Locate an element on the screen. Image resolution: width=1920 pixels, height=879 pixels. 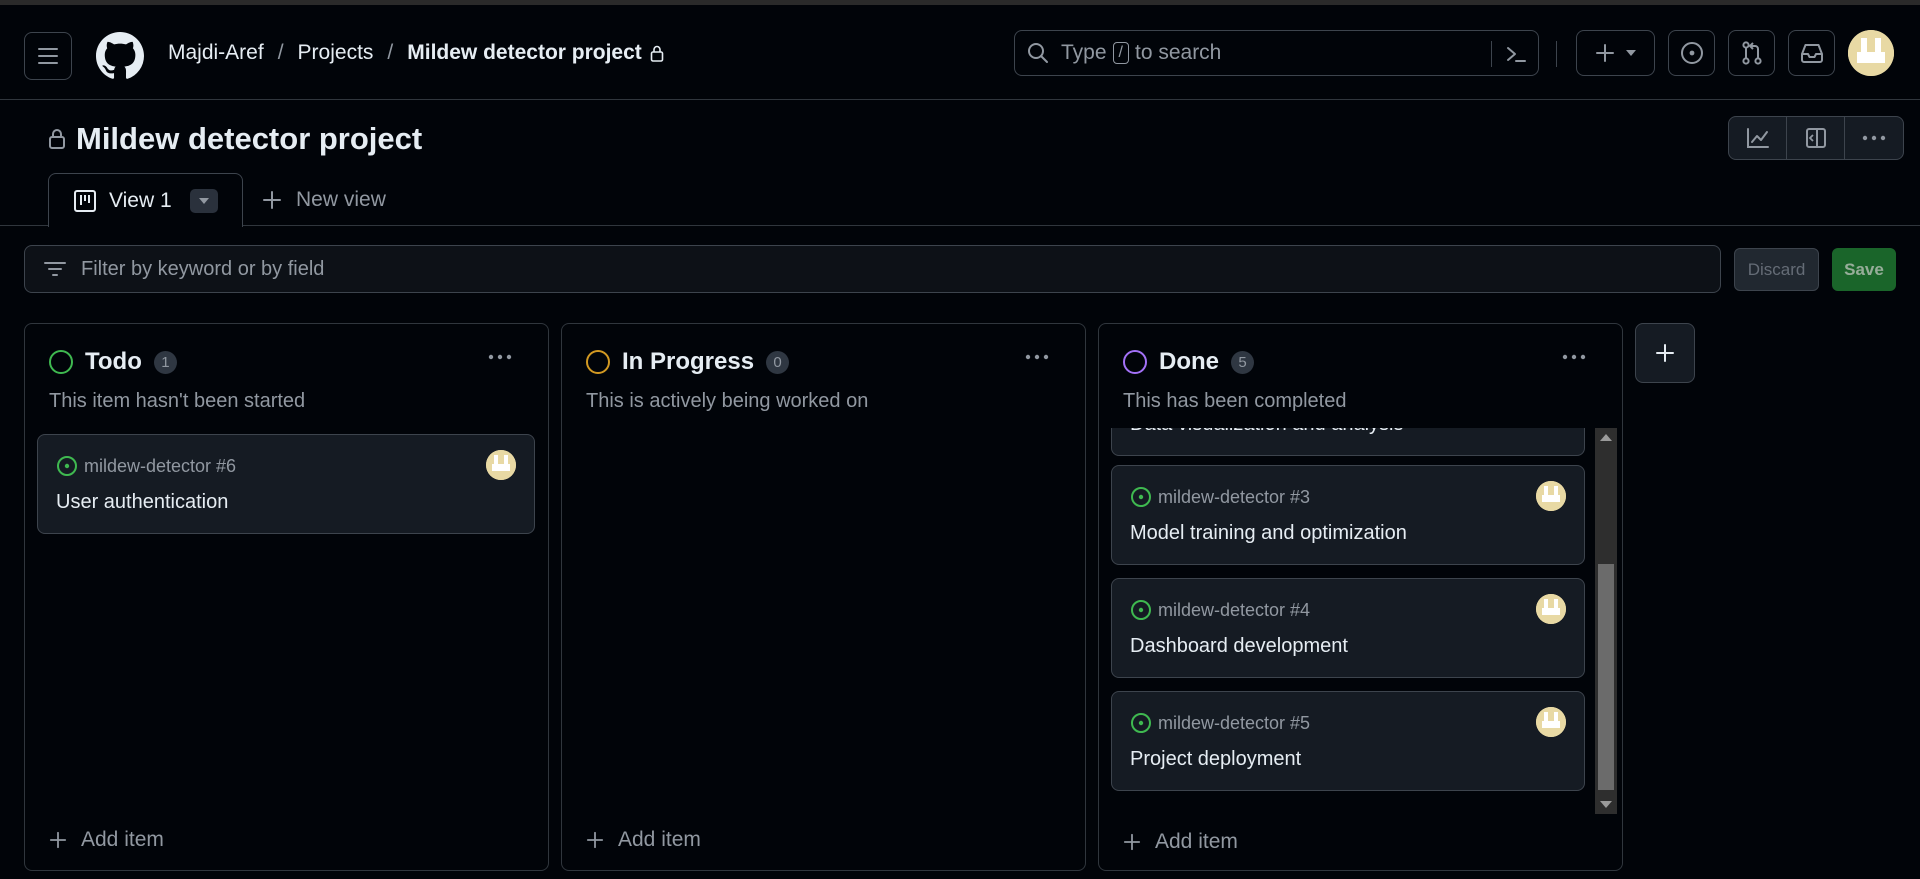
project-toolbar is located at coordinates (1816, 138).